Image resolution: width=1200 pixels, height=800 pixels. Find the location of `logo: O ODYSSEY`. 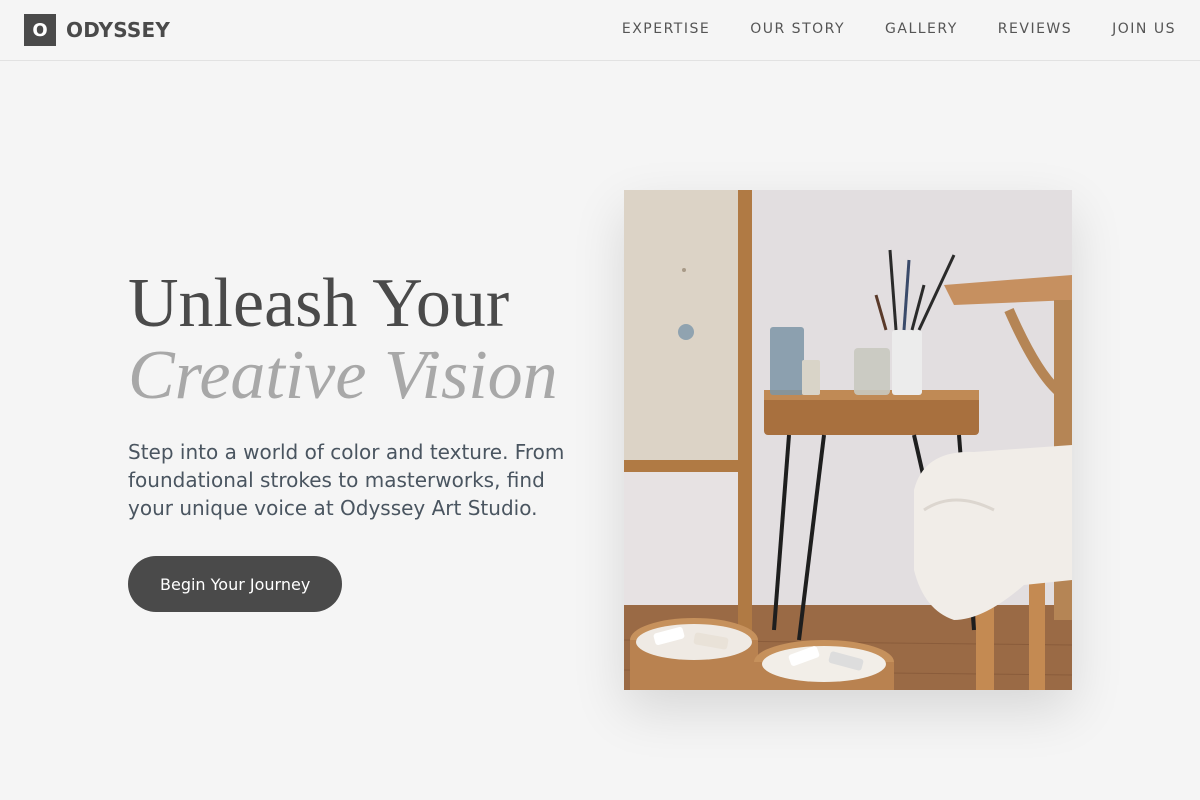

logo: O ODYSSEY is located at coordinates (97, 30).